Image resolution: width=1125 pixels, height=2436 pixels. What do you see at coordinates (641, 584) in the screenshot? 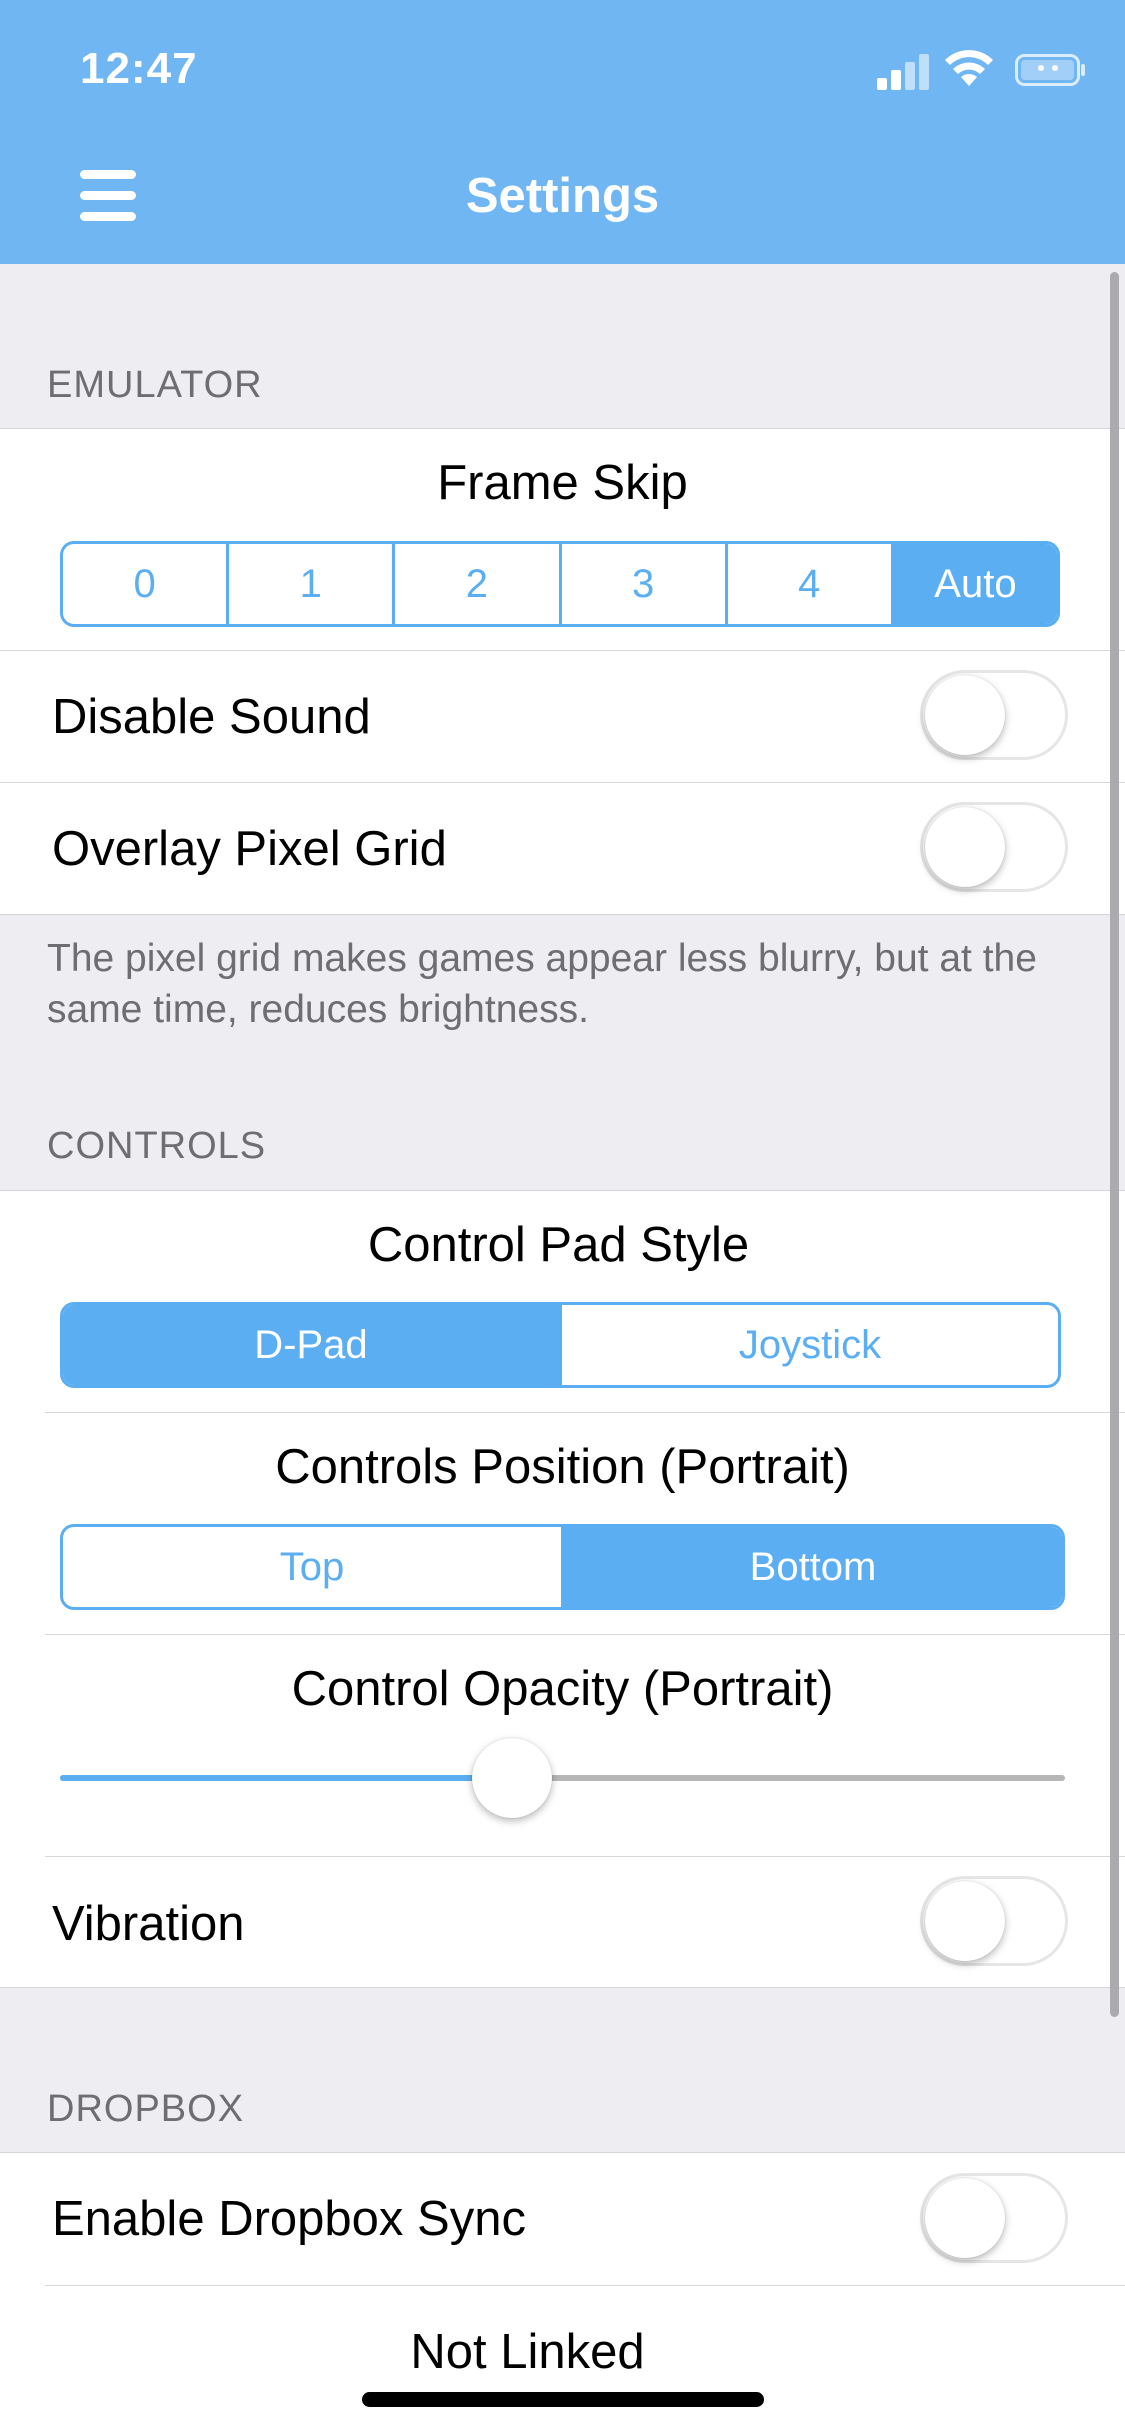
I see `frame-skip-option-3: 3` at bounding box center [641, 584].